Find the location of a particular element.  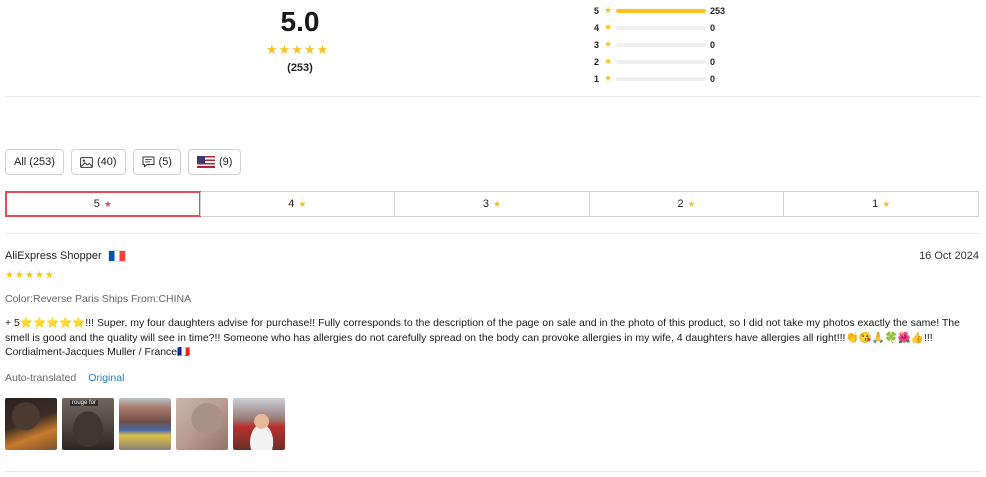

reviewer-info: AliExpress Shopper is located at coordinates (65, 256).